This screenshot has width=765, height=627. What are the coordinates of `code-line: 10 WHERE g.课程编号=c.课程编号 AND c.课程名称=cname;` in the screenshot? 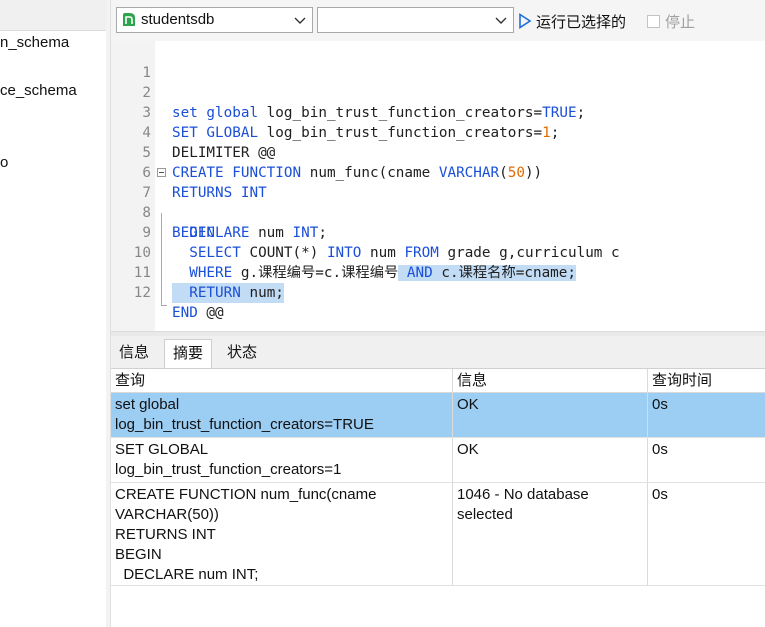 It's located at (438, 252).